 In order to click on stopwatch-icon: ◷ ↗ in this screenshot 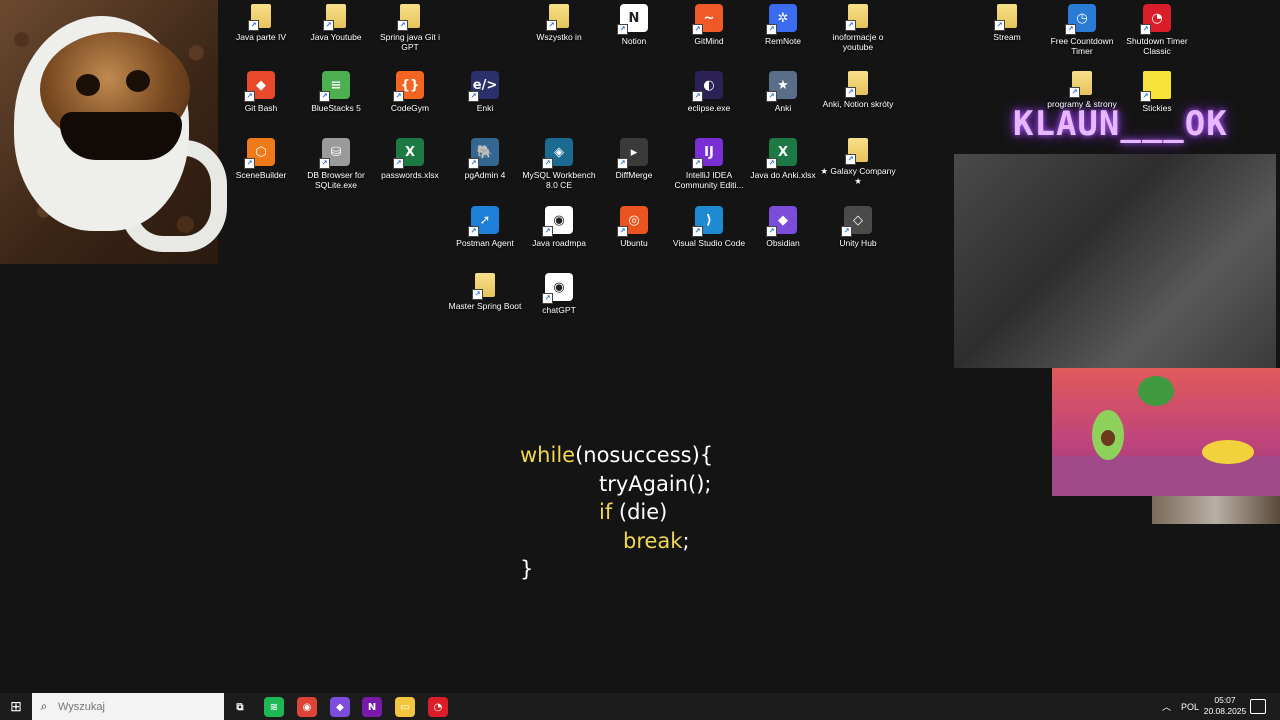, I will do `click(1080, 19)`.